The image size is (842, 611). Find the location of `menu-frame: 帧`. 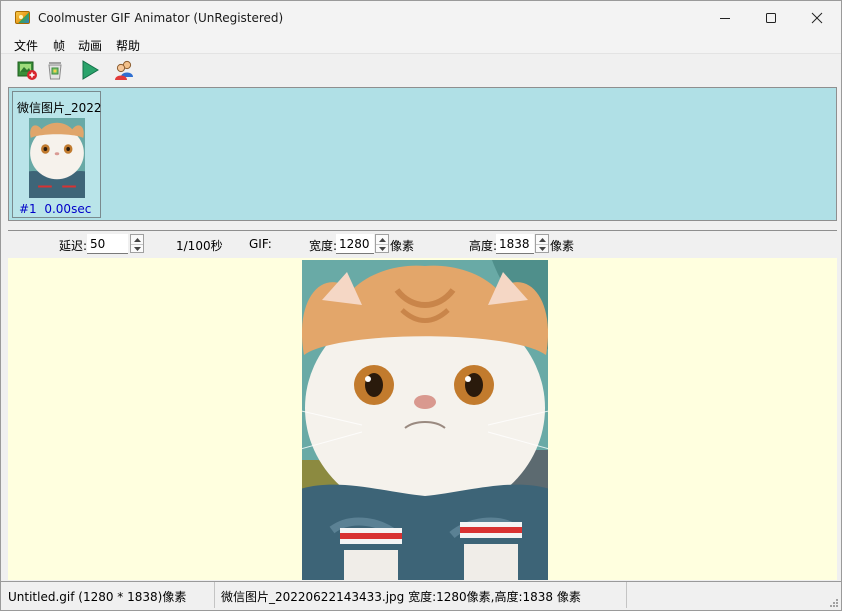

menu-frame: 帧 is located at coordinates (59, 45).